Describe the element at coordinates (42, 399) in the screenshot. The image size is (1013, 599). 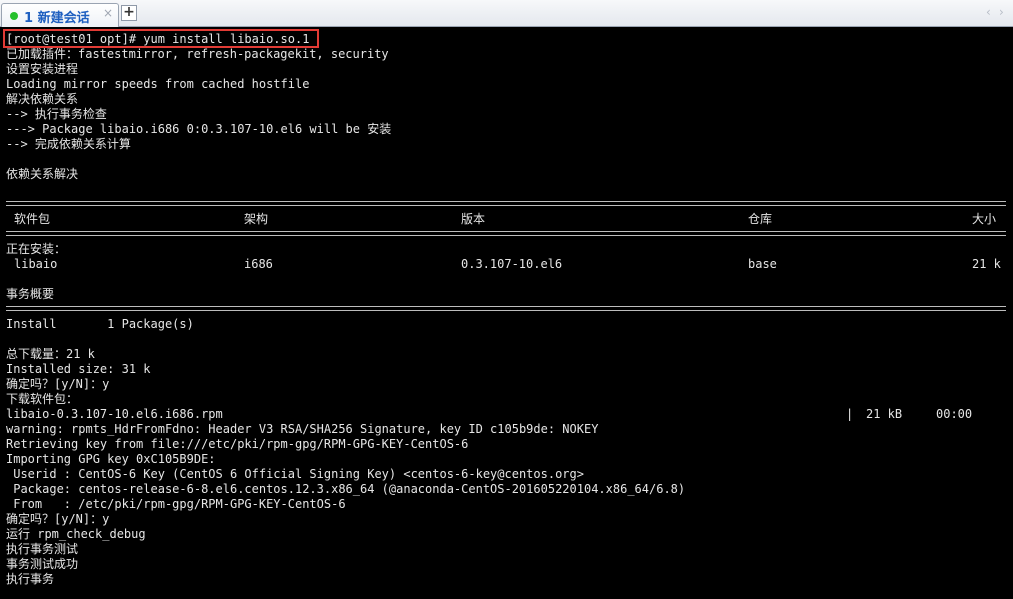
I see `output-line: 下载软件包：` at that location.